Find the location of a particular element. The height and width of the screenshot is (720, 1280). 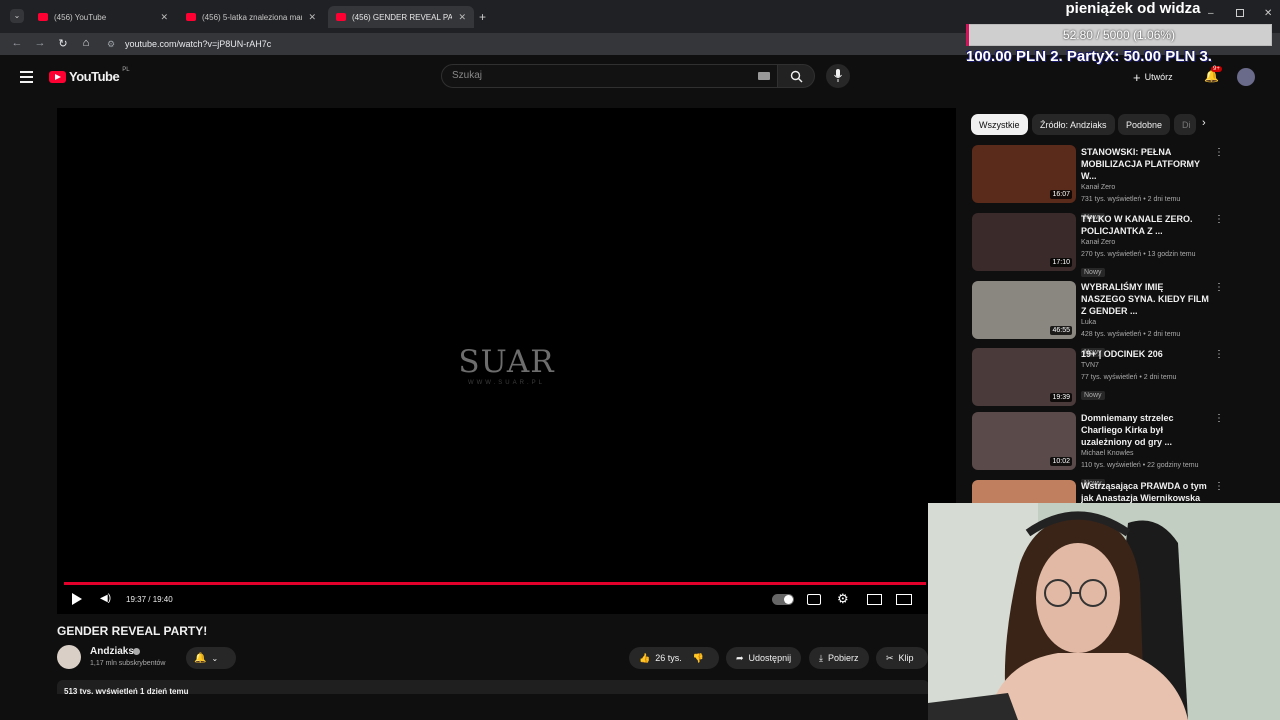

new-tab-icon: + is located at coordinates (482, 17).